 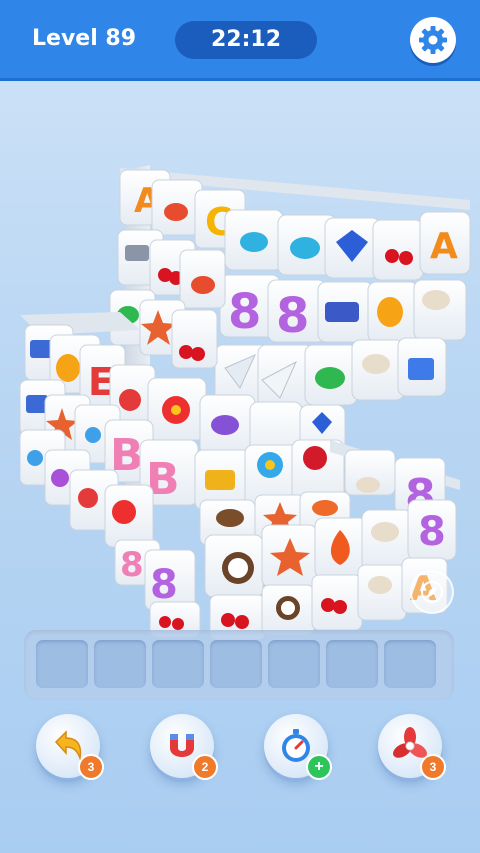 I want to click on countdown-timer: 22:12, so click(x=246, y=40).